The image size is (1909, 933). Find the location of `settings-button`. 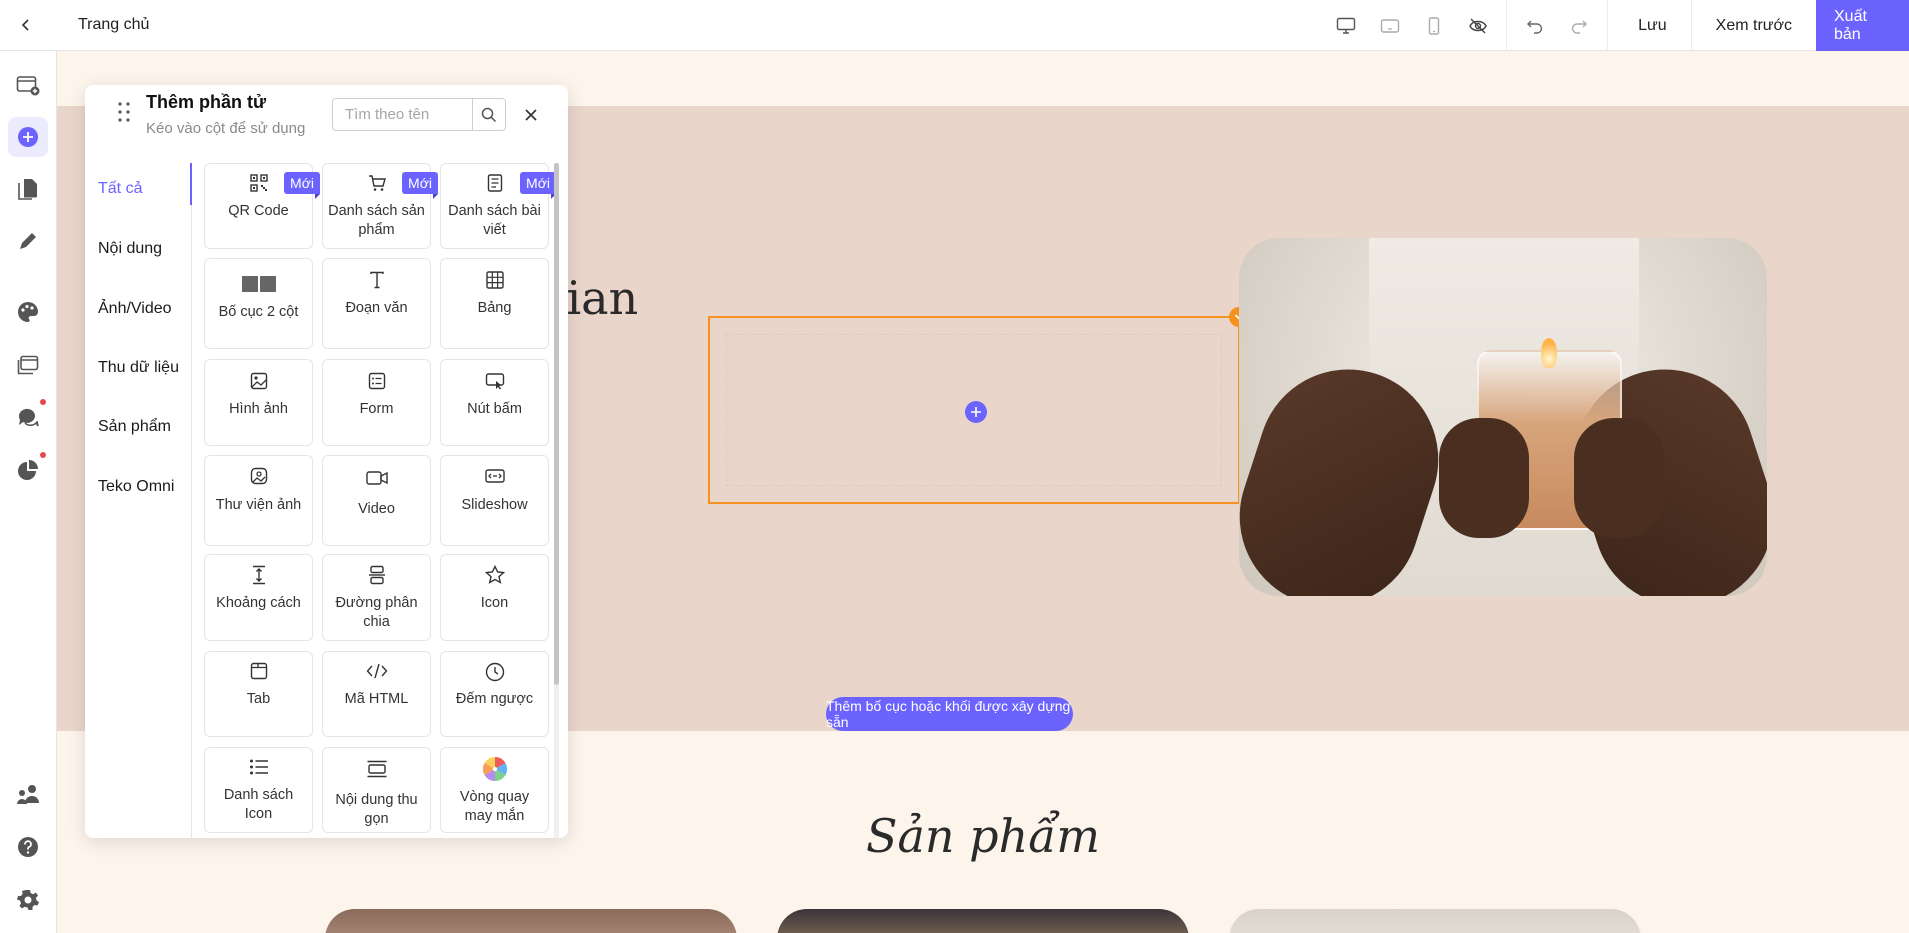

settings-button is located at coordinates (28, 900).